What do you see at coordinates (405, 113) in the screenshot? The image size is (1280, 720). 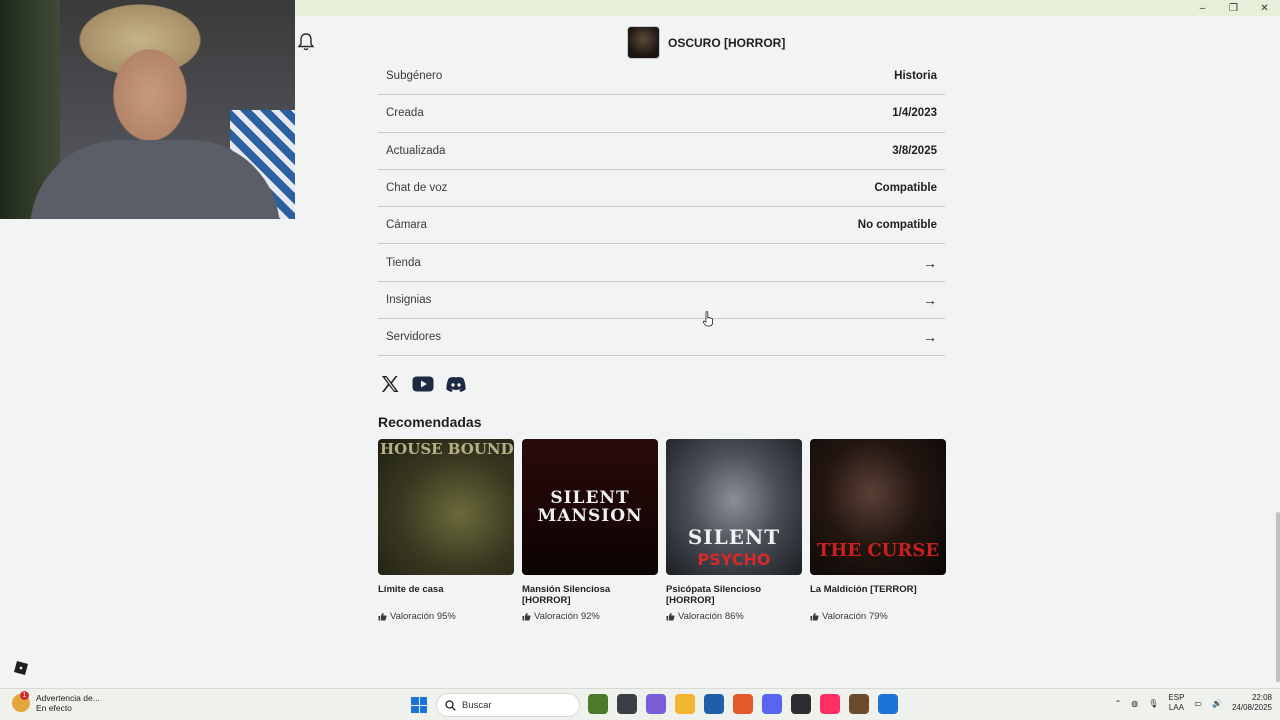 I see `detail-label: Creada` at bounding box center [405, 113].